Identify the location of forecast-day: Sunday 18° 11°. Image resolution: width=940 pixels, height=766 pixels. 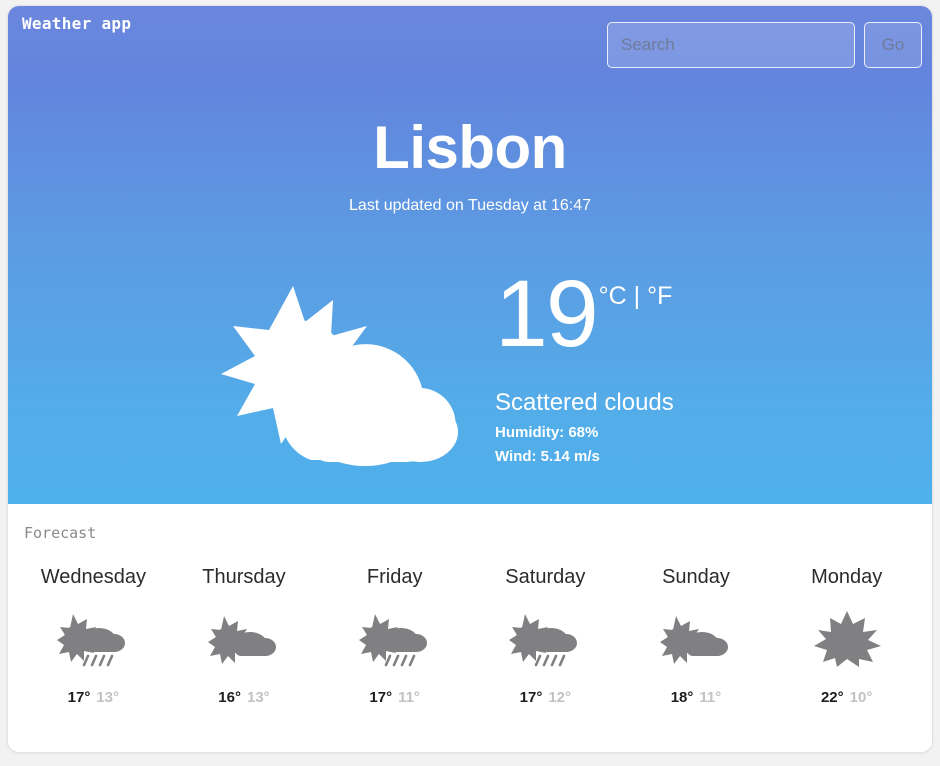
(696, 636).